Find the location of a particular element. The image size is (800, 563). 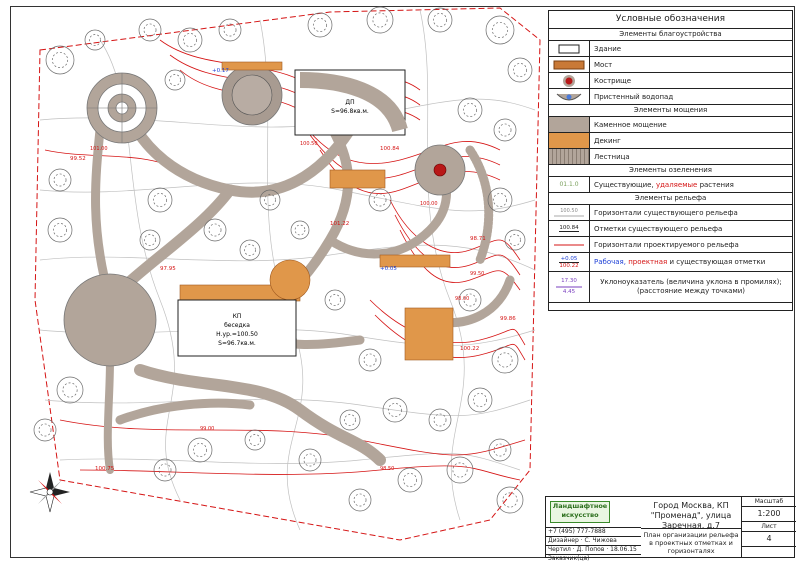

contour-label: 99.50 is located at coordinates (477, 274).